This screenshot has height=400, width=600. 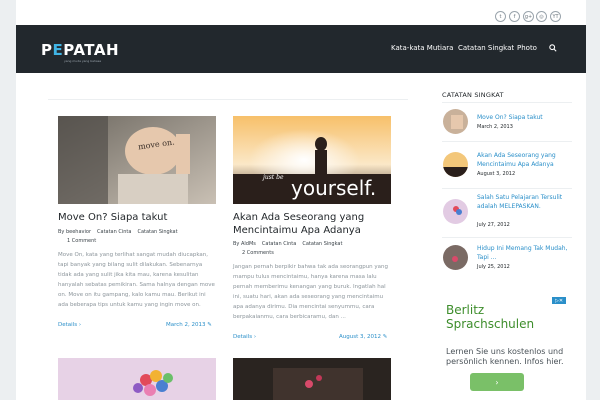 What do you see at coordinates (74, 232) in the screenshot?
I see `post-author: By beehavior` at bounding box center [74, 232].